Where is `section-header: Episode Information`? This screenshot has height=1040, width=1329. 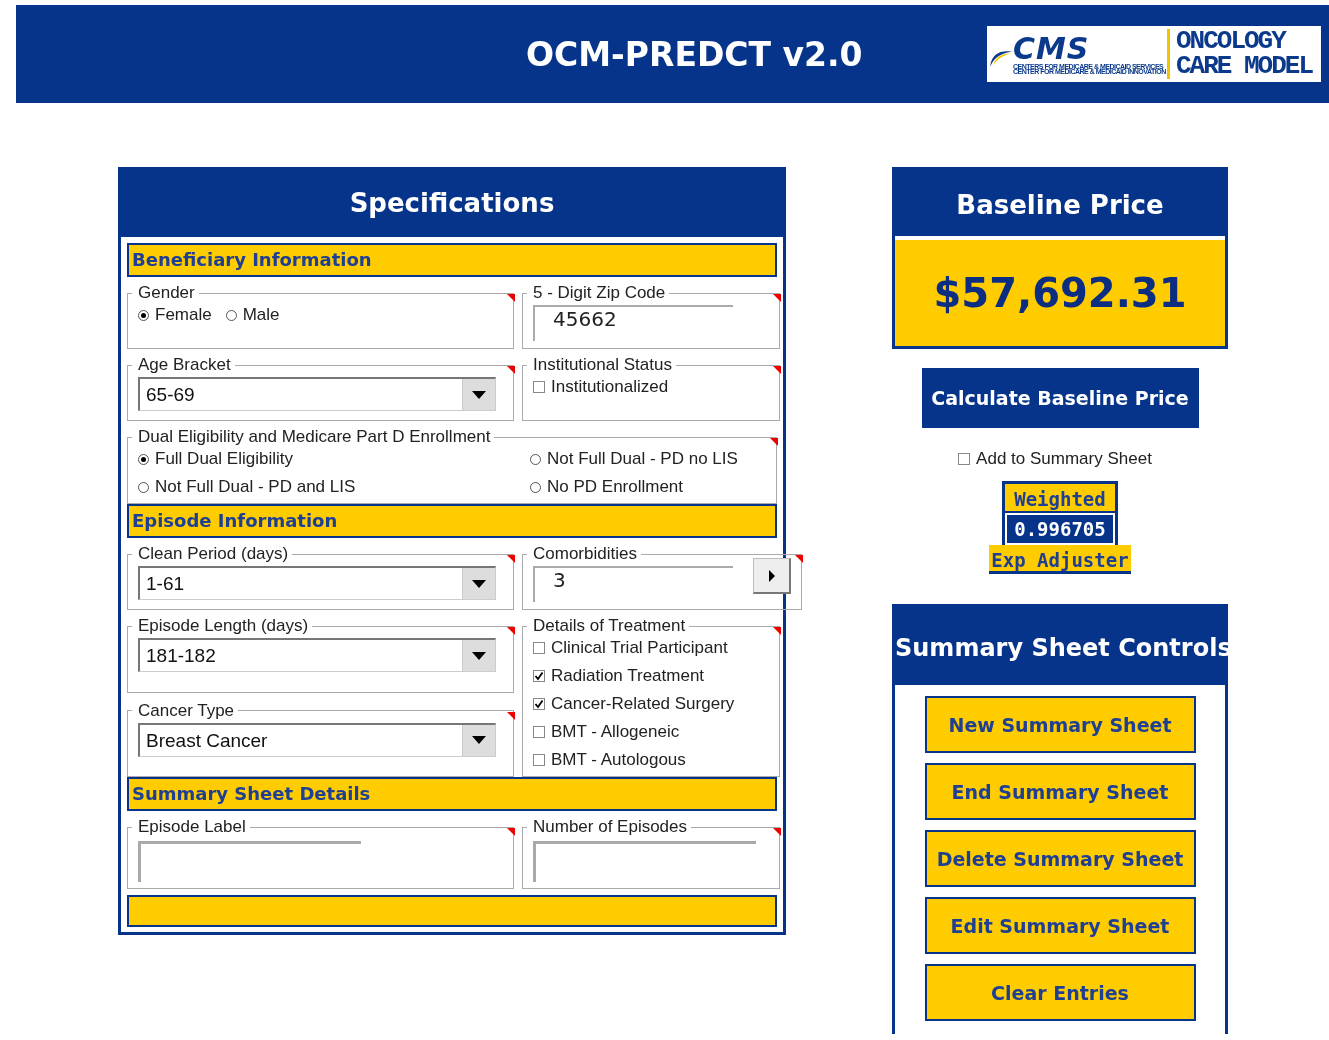
section-header: Episode Information is located at coordinates (452, 521).